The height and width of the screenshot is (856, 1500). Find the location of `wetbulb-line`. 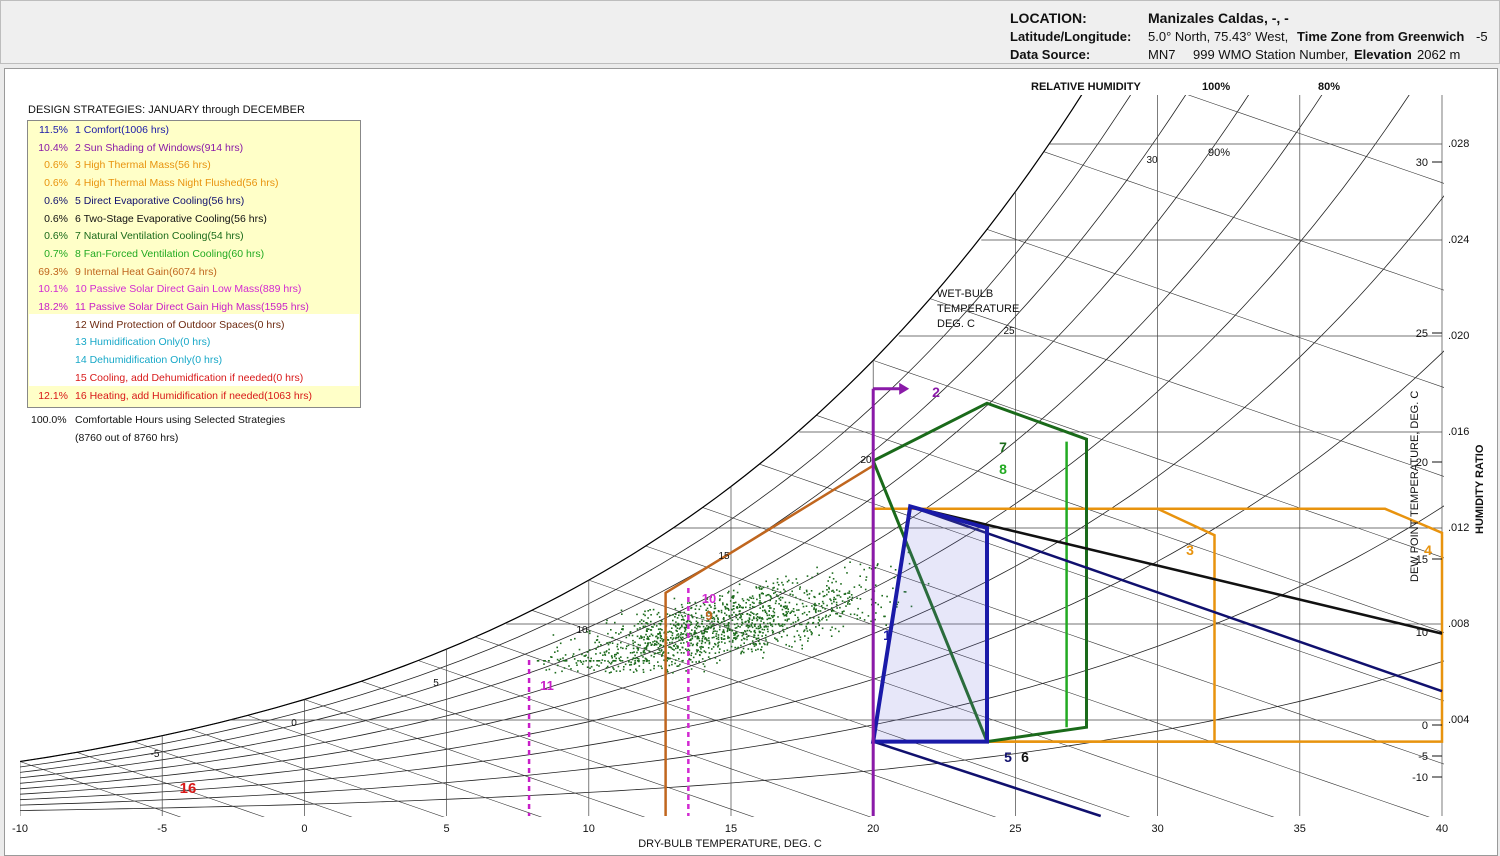

wetbulb-line is located at coordinates (243, 779).